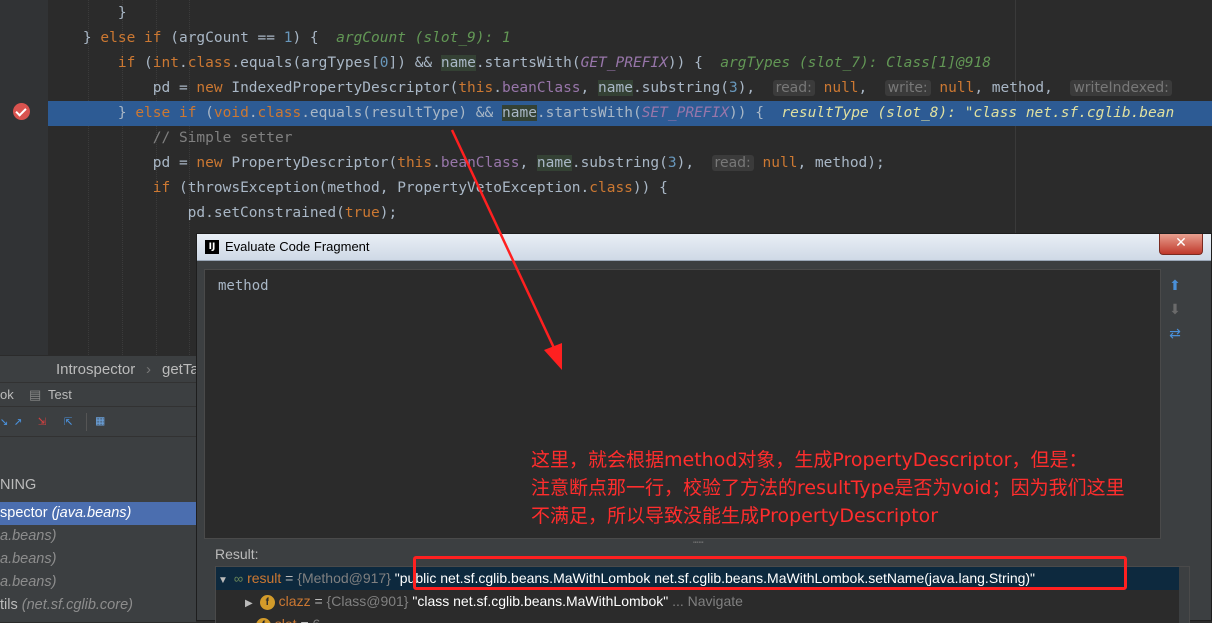 The image size is (1212, 623). Describe the element at coordinates (809, 460) in the screenshot. I see `annotation-line: 这里，就会根据method对象，生成PropertyDescriptor，但是：` at that location.